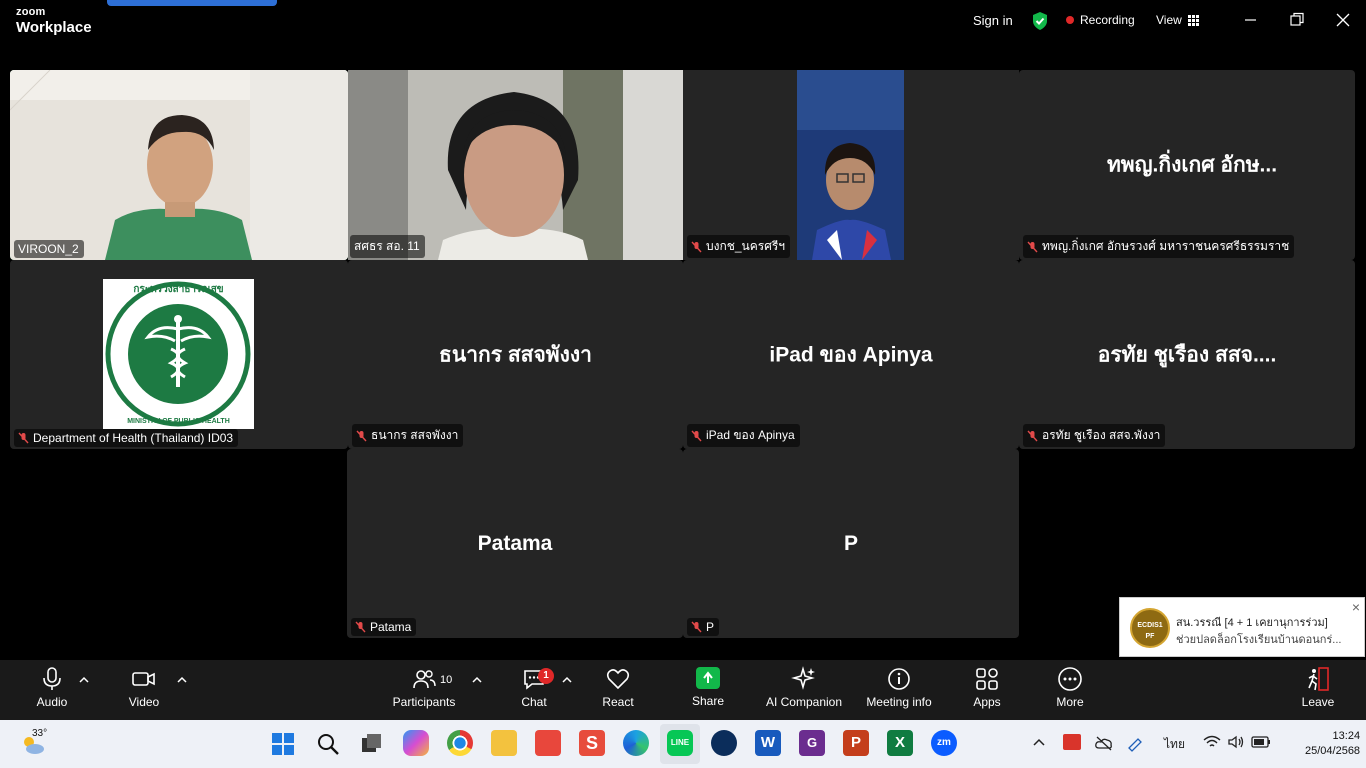 This screenshot has height=768, width=1366. Describe the element at coordinates (618, 687) in the screenshot. I see `react-button: React` at that location.